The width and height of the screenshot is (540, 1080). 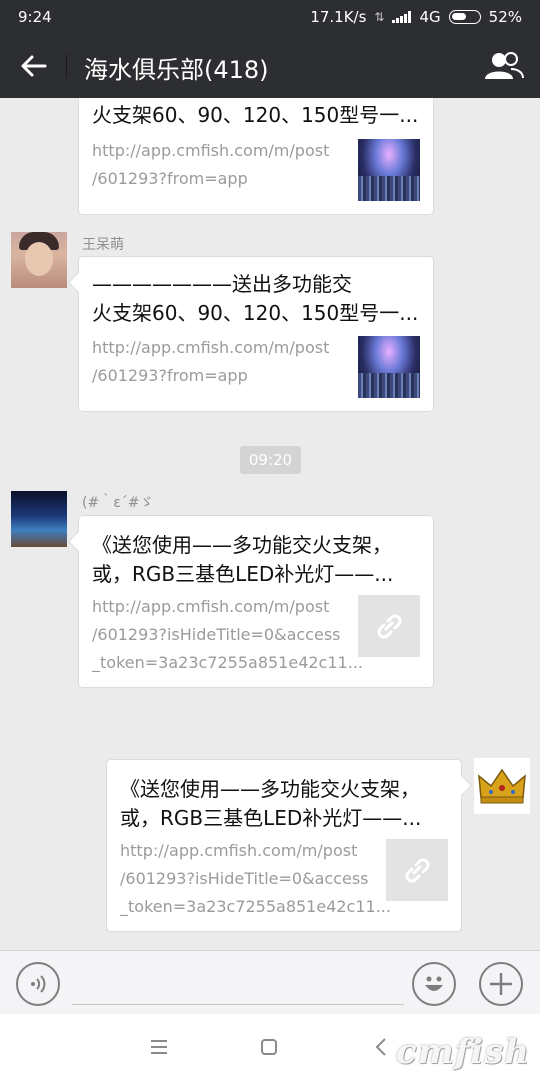 I want to click on back-nav-button, so click(x=381, y=1047).